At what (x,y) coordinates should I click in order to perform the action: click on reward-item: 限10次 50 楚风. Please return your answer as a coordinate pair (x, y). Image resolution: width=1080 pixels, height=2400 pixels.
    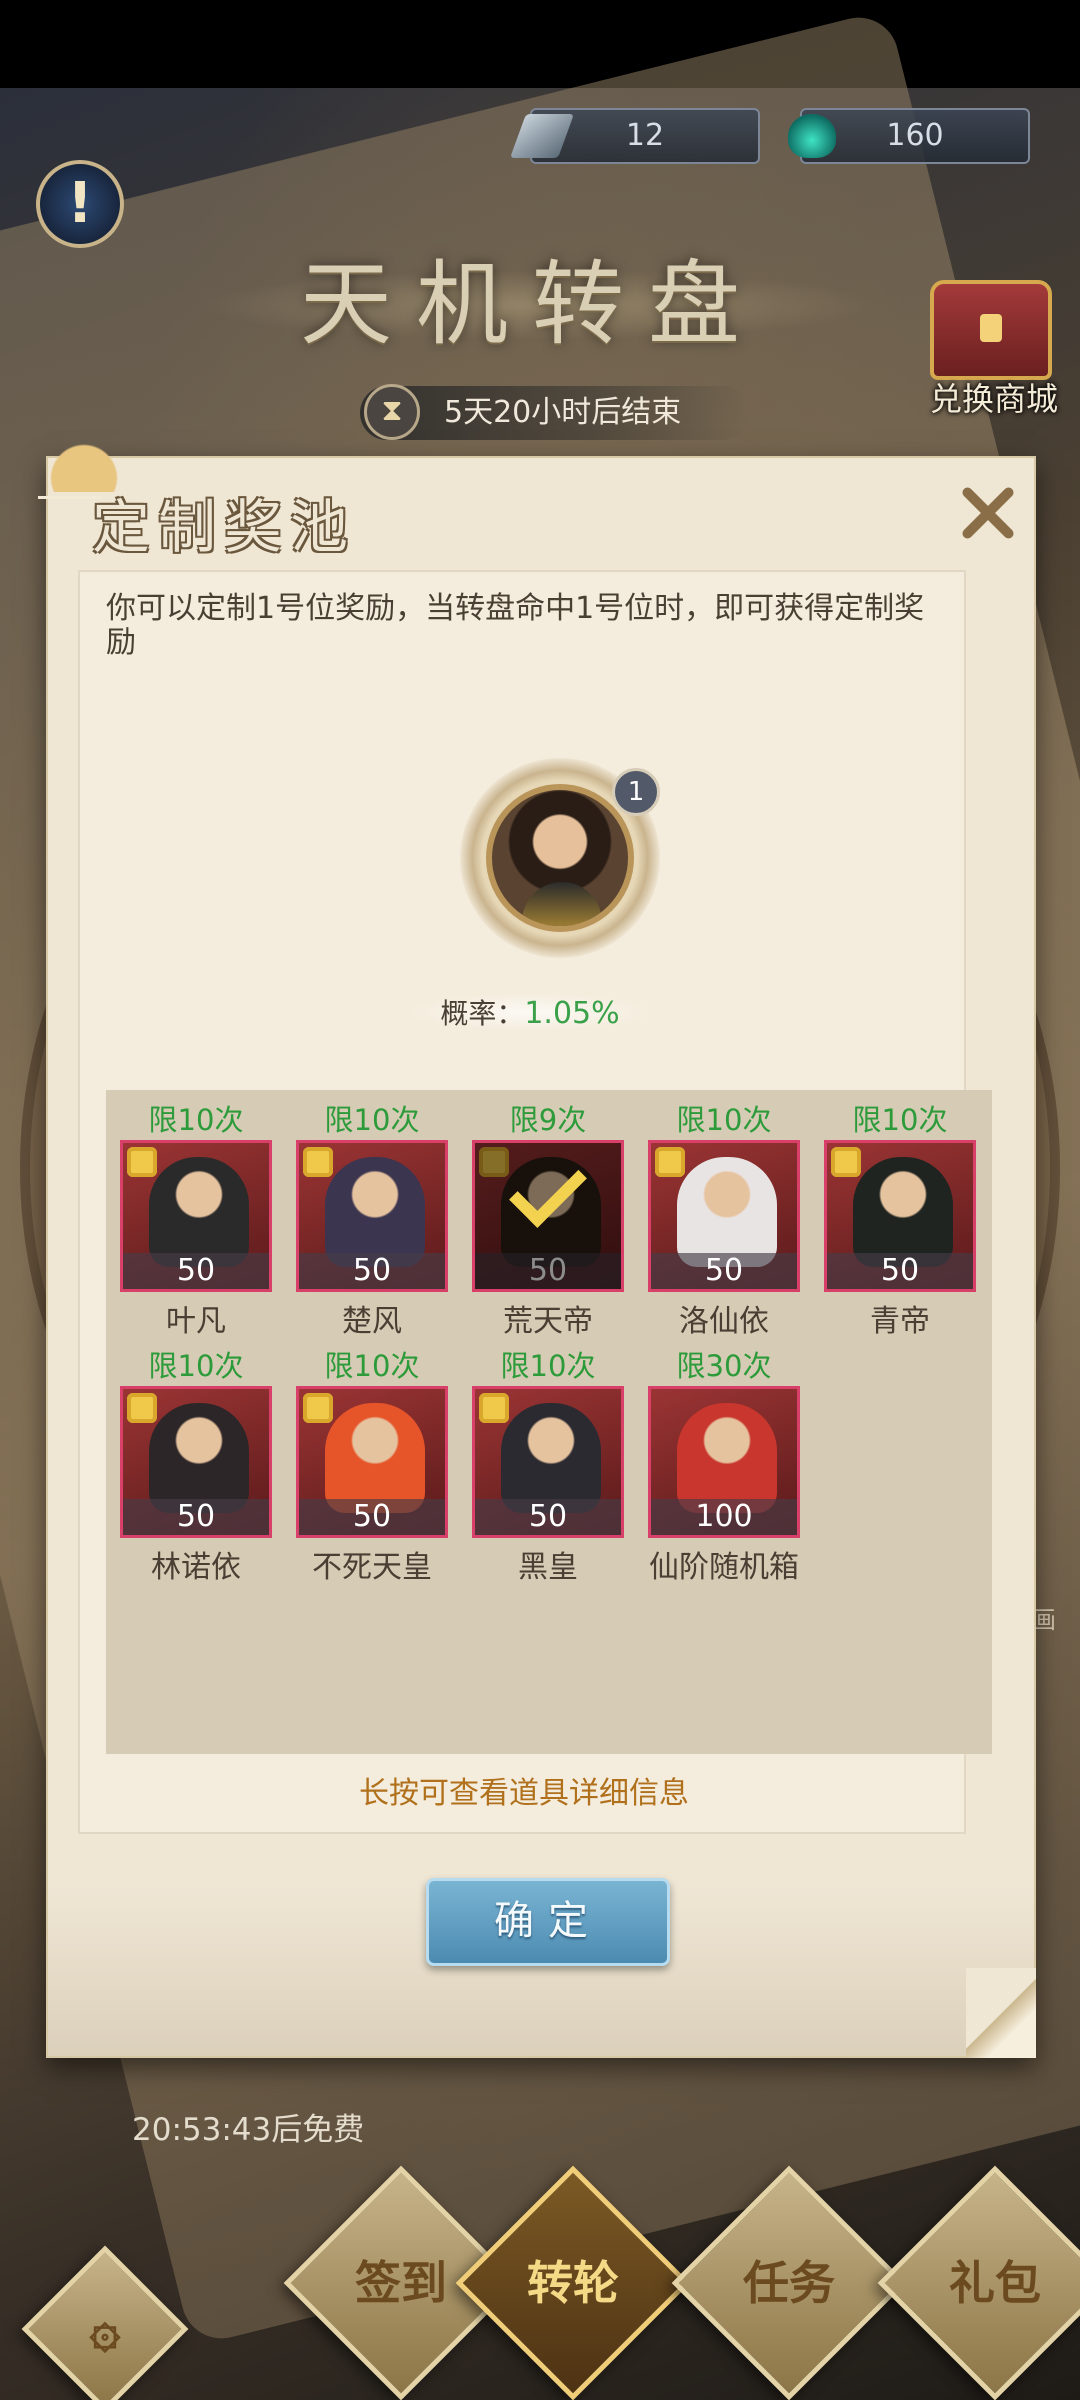
    Looking at the image, I should click on (372, 1220).